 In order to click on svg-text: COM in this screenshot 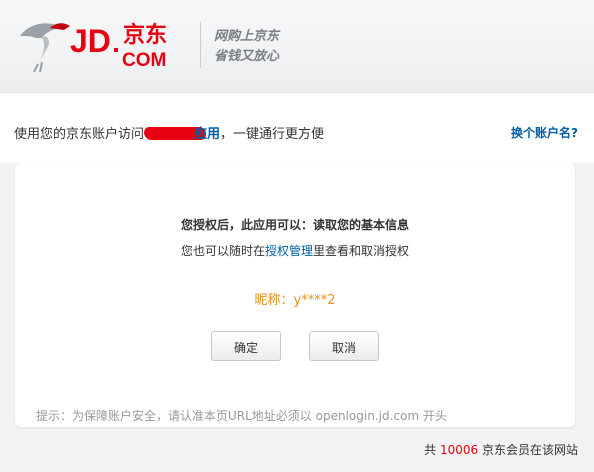, I will do `click(144, 60)`.